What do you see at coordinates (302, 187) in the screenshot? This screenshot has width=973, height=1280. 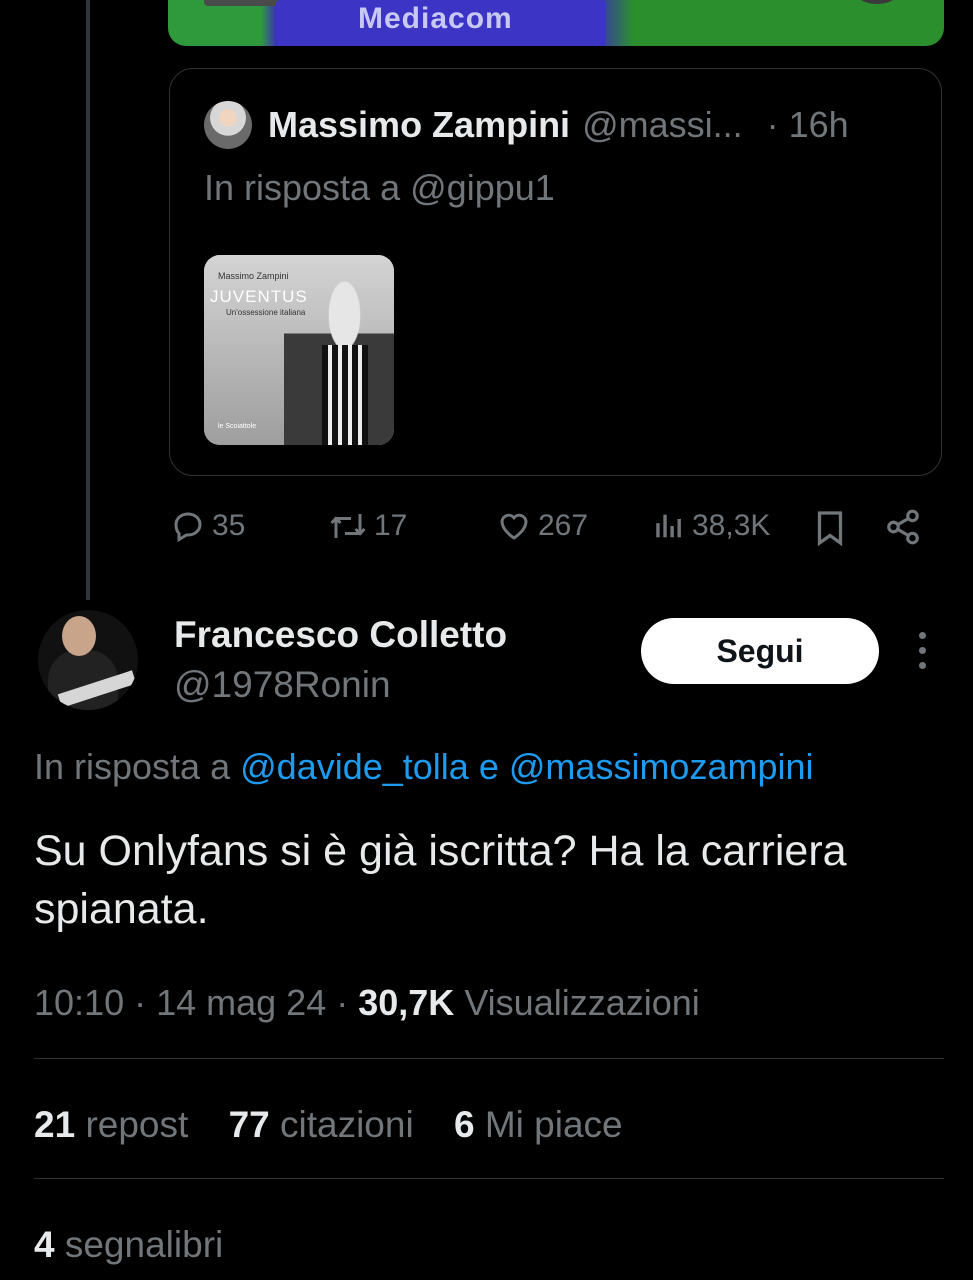 I see `quoted-reply-prefix: In risposta a` at bounding box center [302, 187].